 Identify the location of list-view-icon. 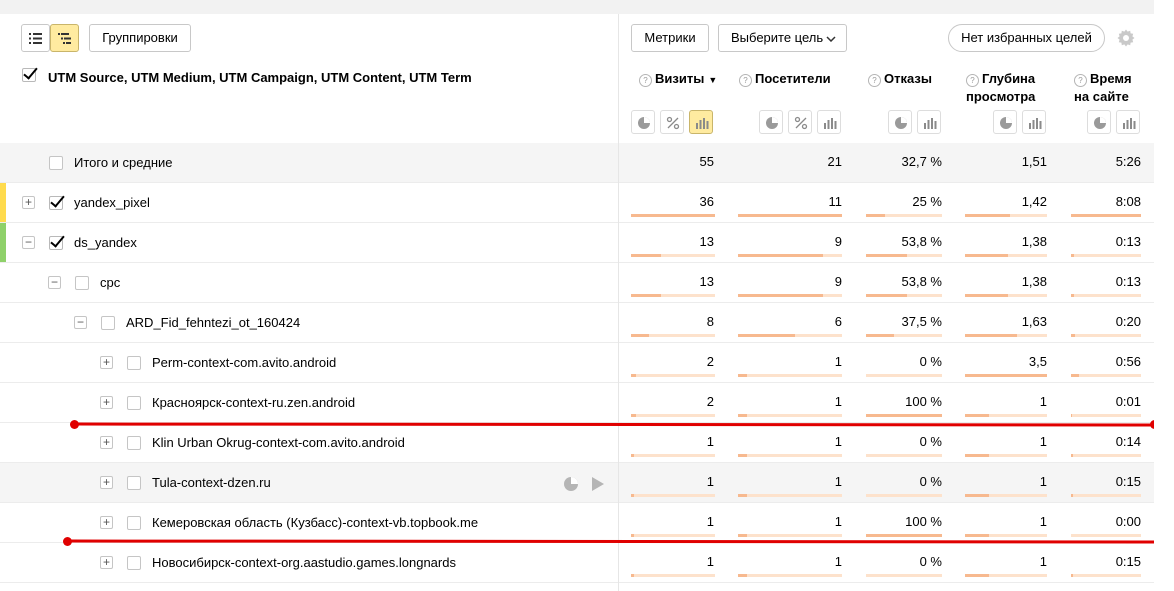
(35, 38).